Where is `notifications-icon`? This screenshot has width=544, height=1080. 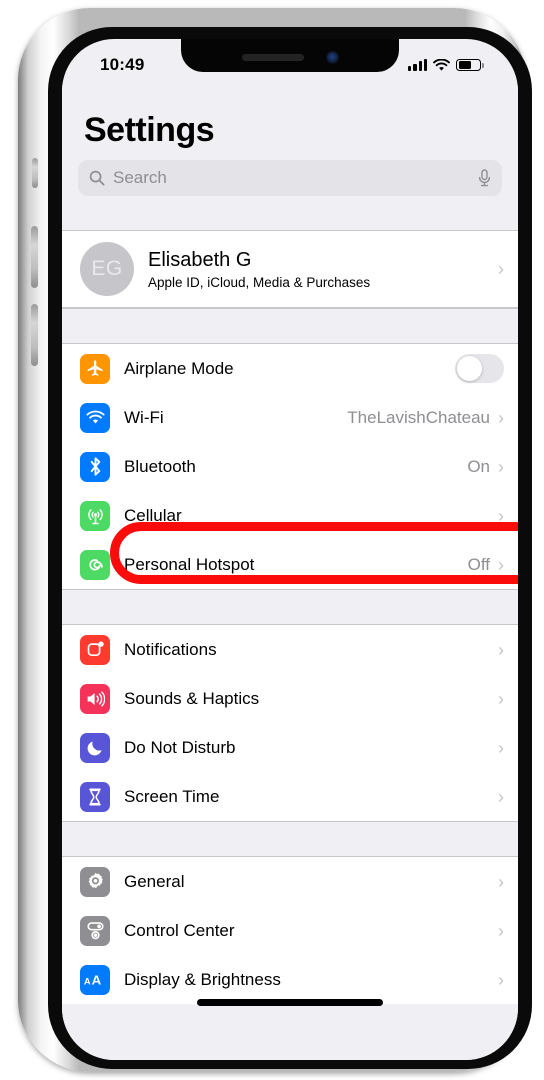 notifications-icon is located at coordinates (95, 649).